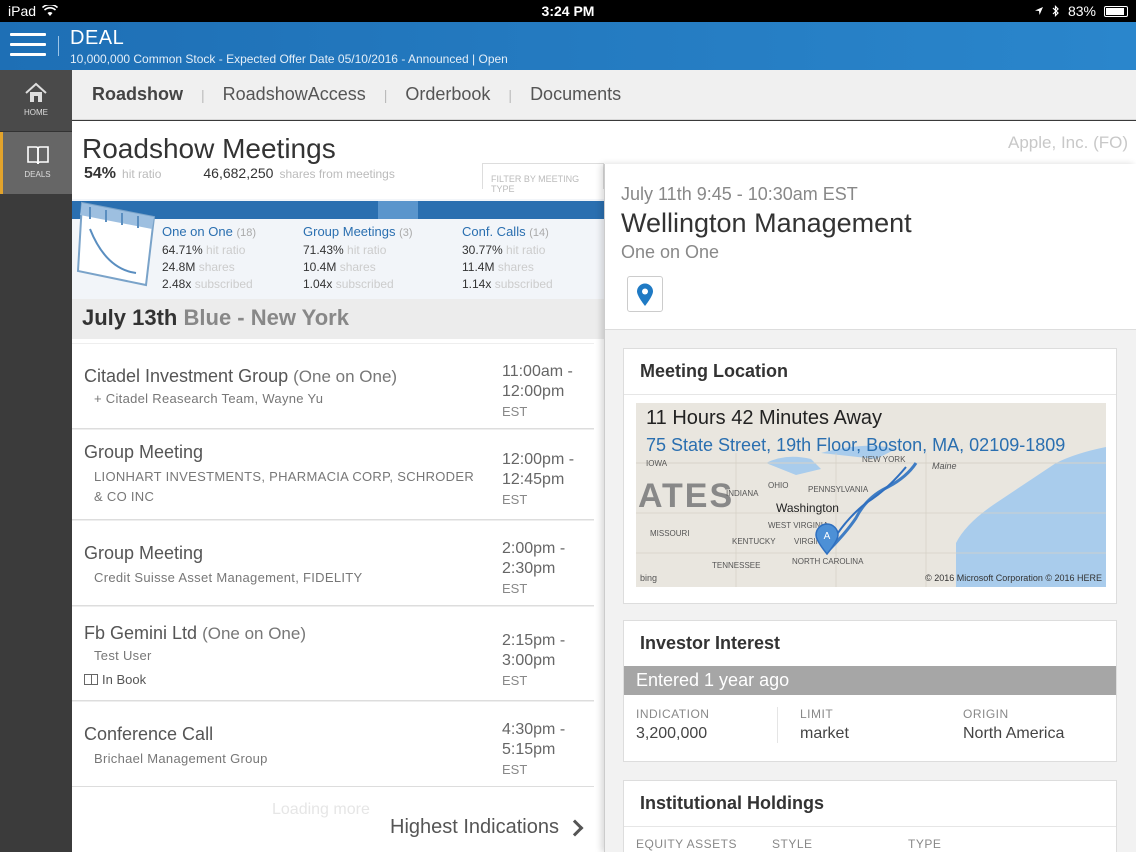  What do you see at coordinates (1038, 11) in the screenshot?
I see `location-arrow-icon` at bounding box center [1038, 11].